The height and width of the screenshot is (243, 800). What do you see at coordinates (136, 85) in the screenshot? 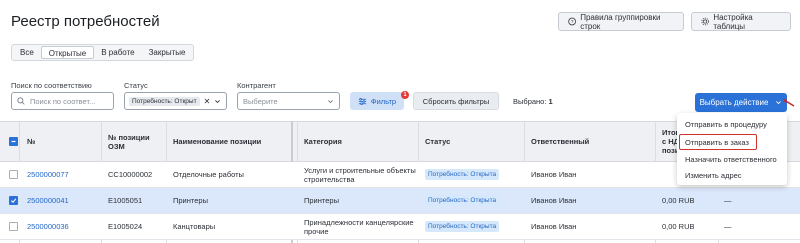
I see `status-label: Статус` at bounding box center [136, 85].